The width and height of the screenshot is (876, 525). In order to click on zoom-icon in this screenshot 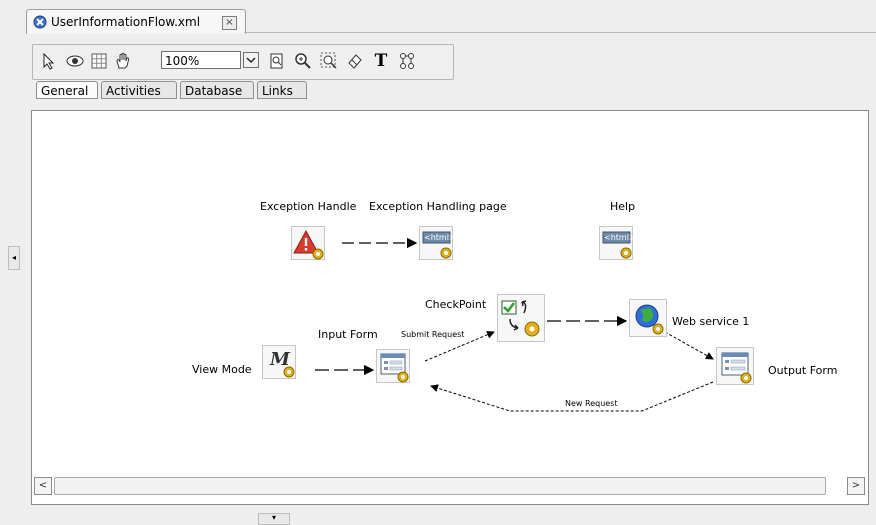, I will do `click(303, 61)`.